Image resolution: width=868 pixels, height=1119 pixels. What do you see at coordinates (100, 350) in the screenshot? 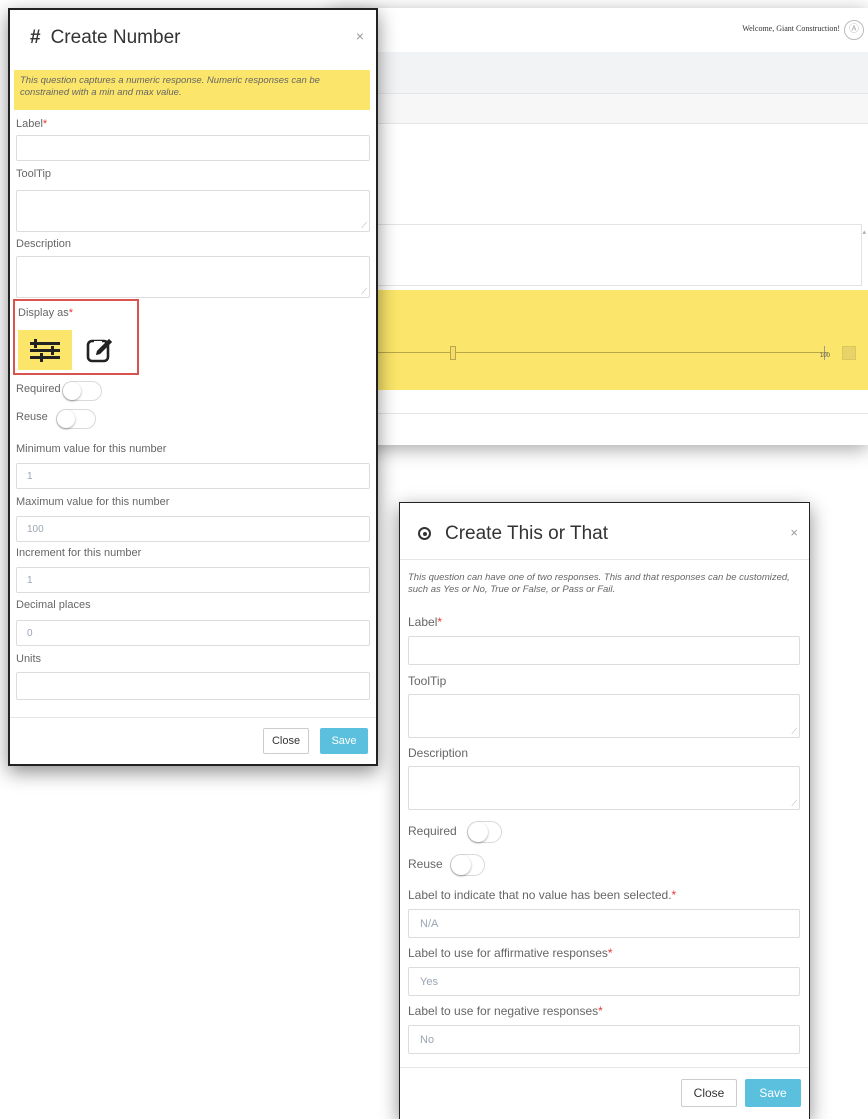
I see `edit-icon` at bounding box center [100, 350].